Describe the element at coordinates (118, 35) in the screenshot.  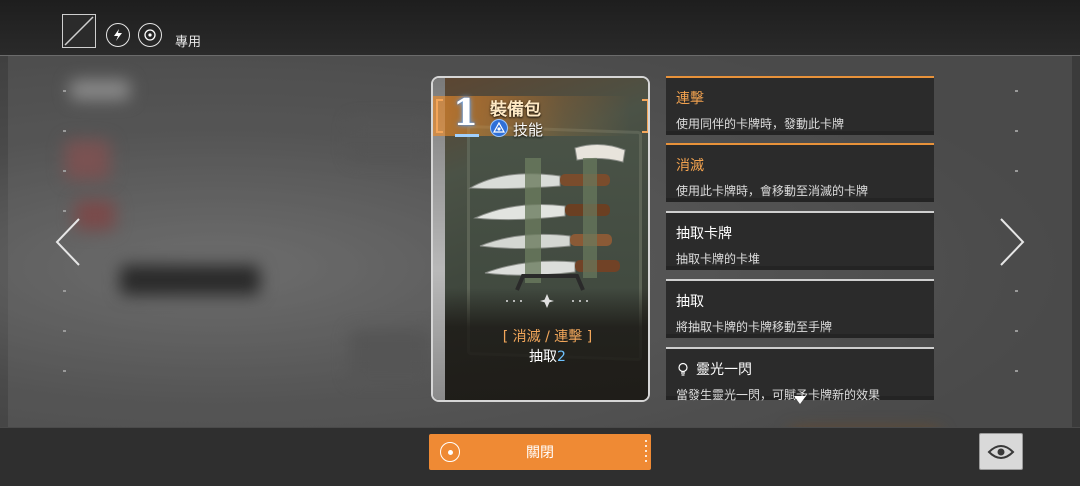
I see `lightning-icon` at that location.